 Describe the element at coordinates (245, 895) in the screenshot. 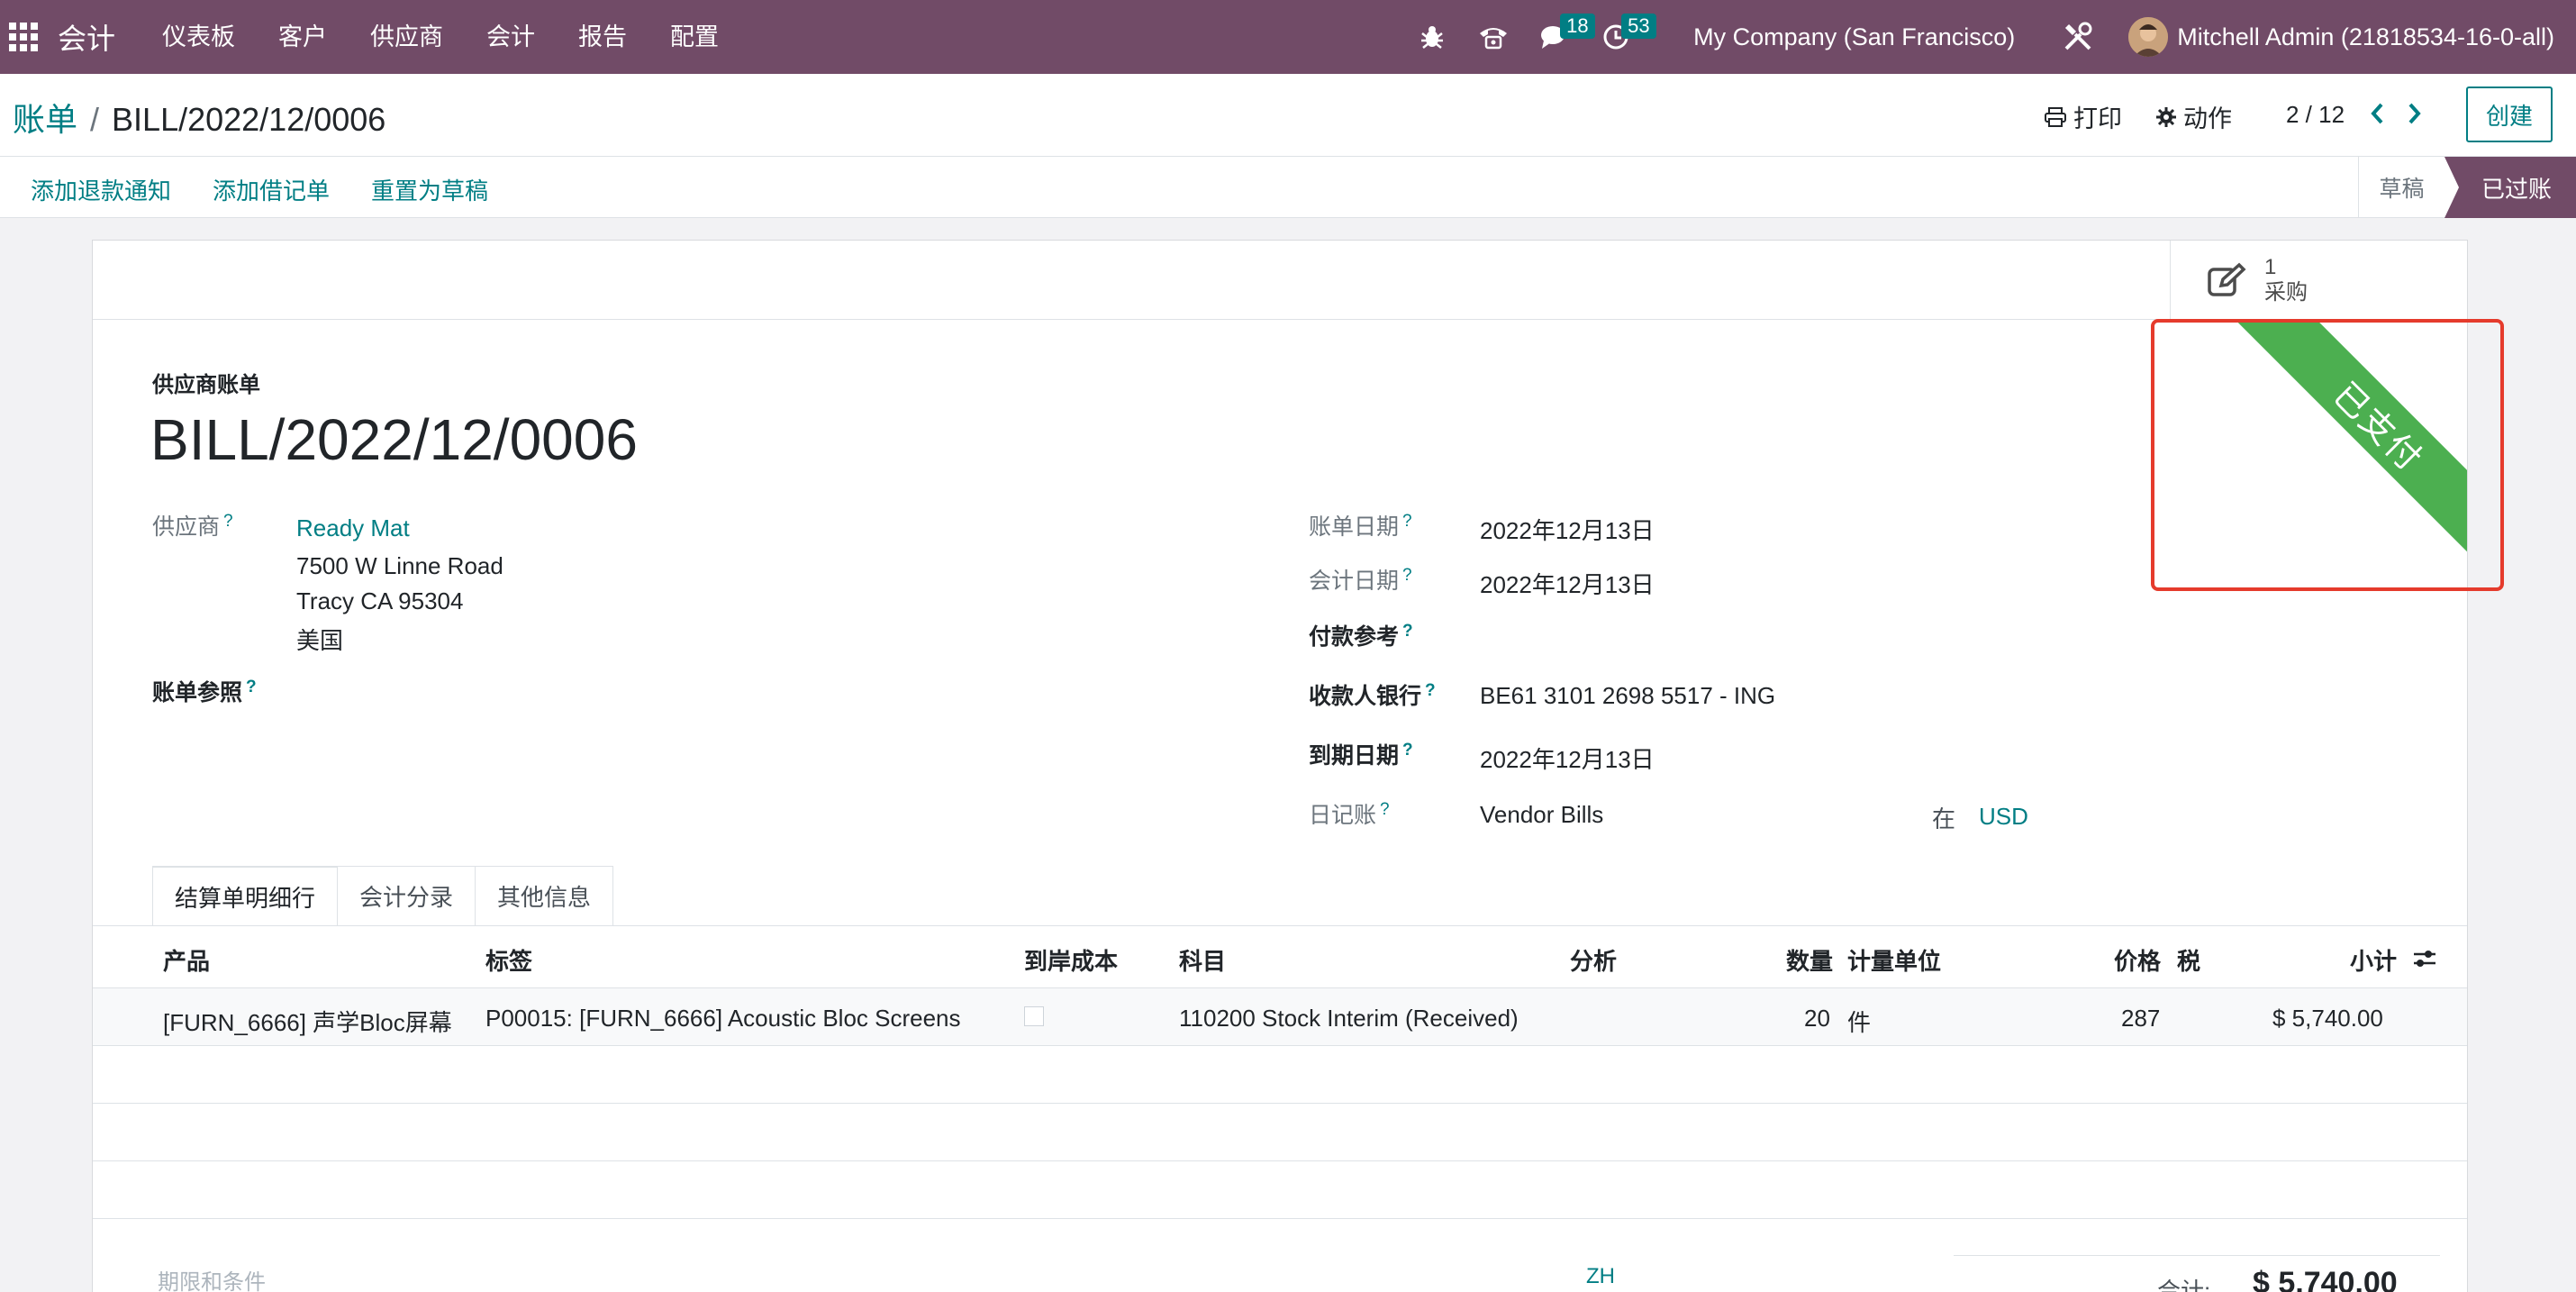

I see `tab-invoice-lines: 结算单明细行` at that location.